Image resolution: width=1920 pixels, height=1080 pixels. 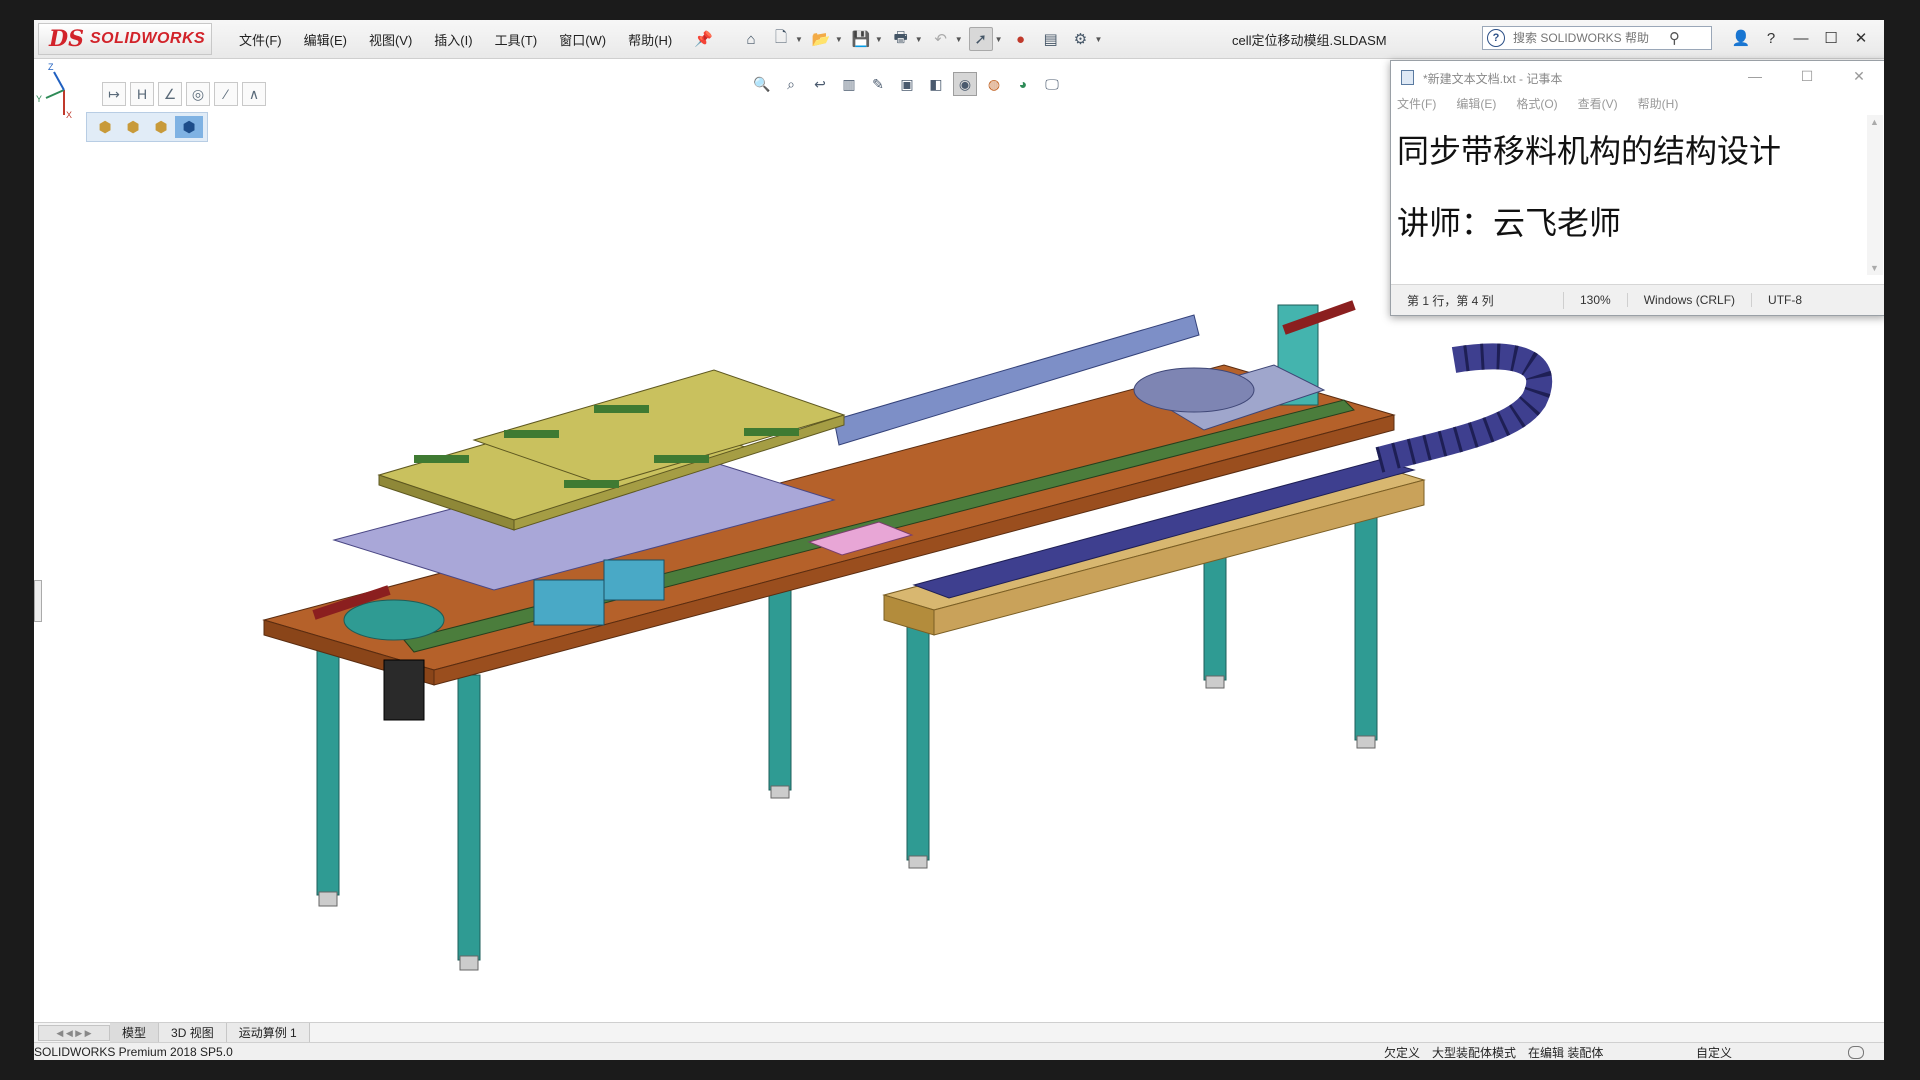 What do you see at coordinates (820, 84) in the screenshot?
I see `previous-view-icon: ↩` at bounding box center [820, 84].